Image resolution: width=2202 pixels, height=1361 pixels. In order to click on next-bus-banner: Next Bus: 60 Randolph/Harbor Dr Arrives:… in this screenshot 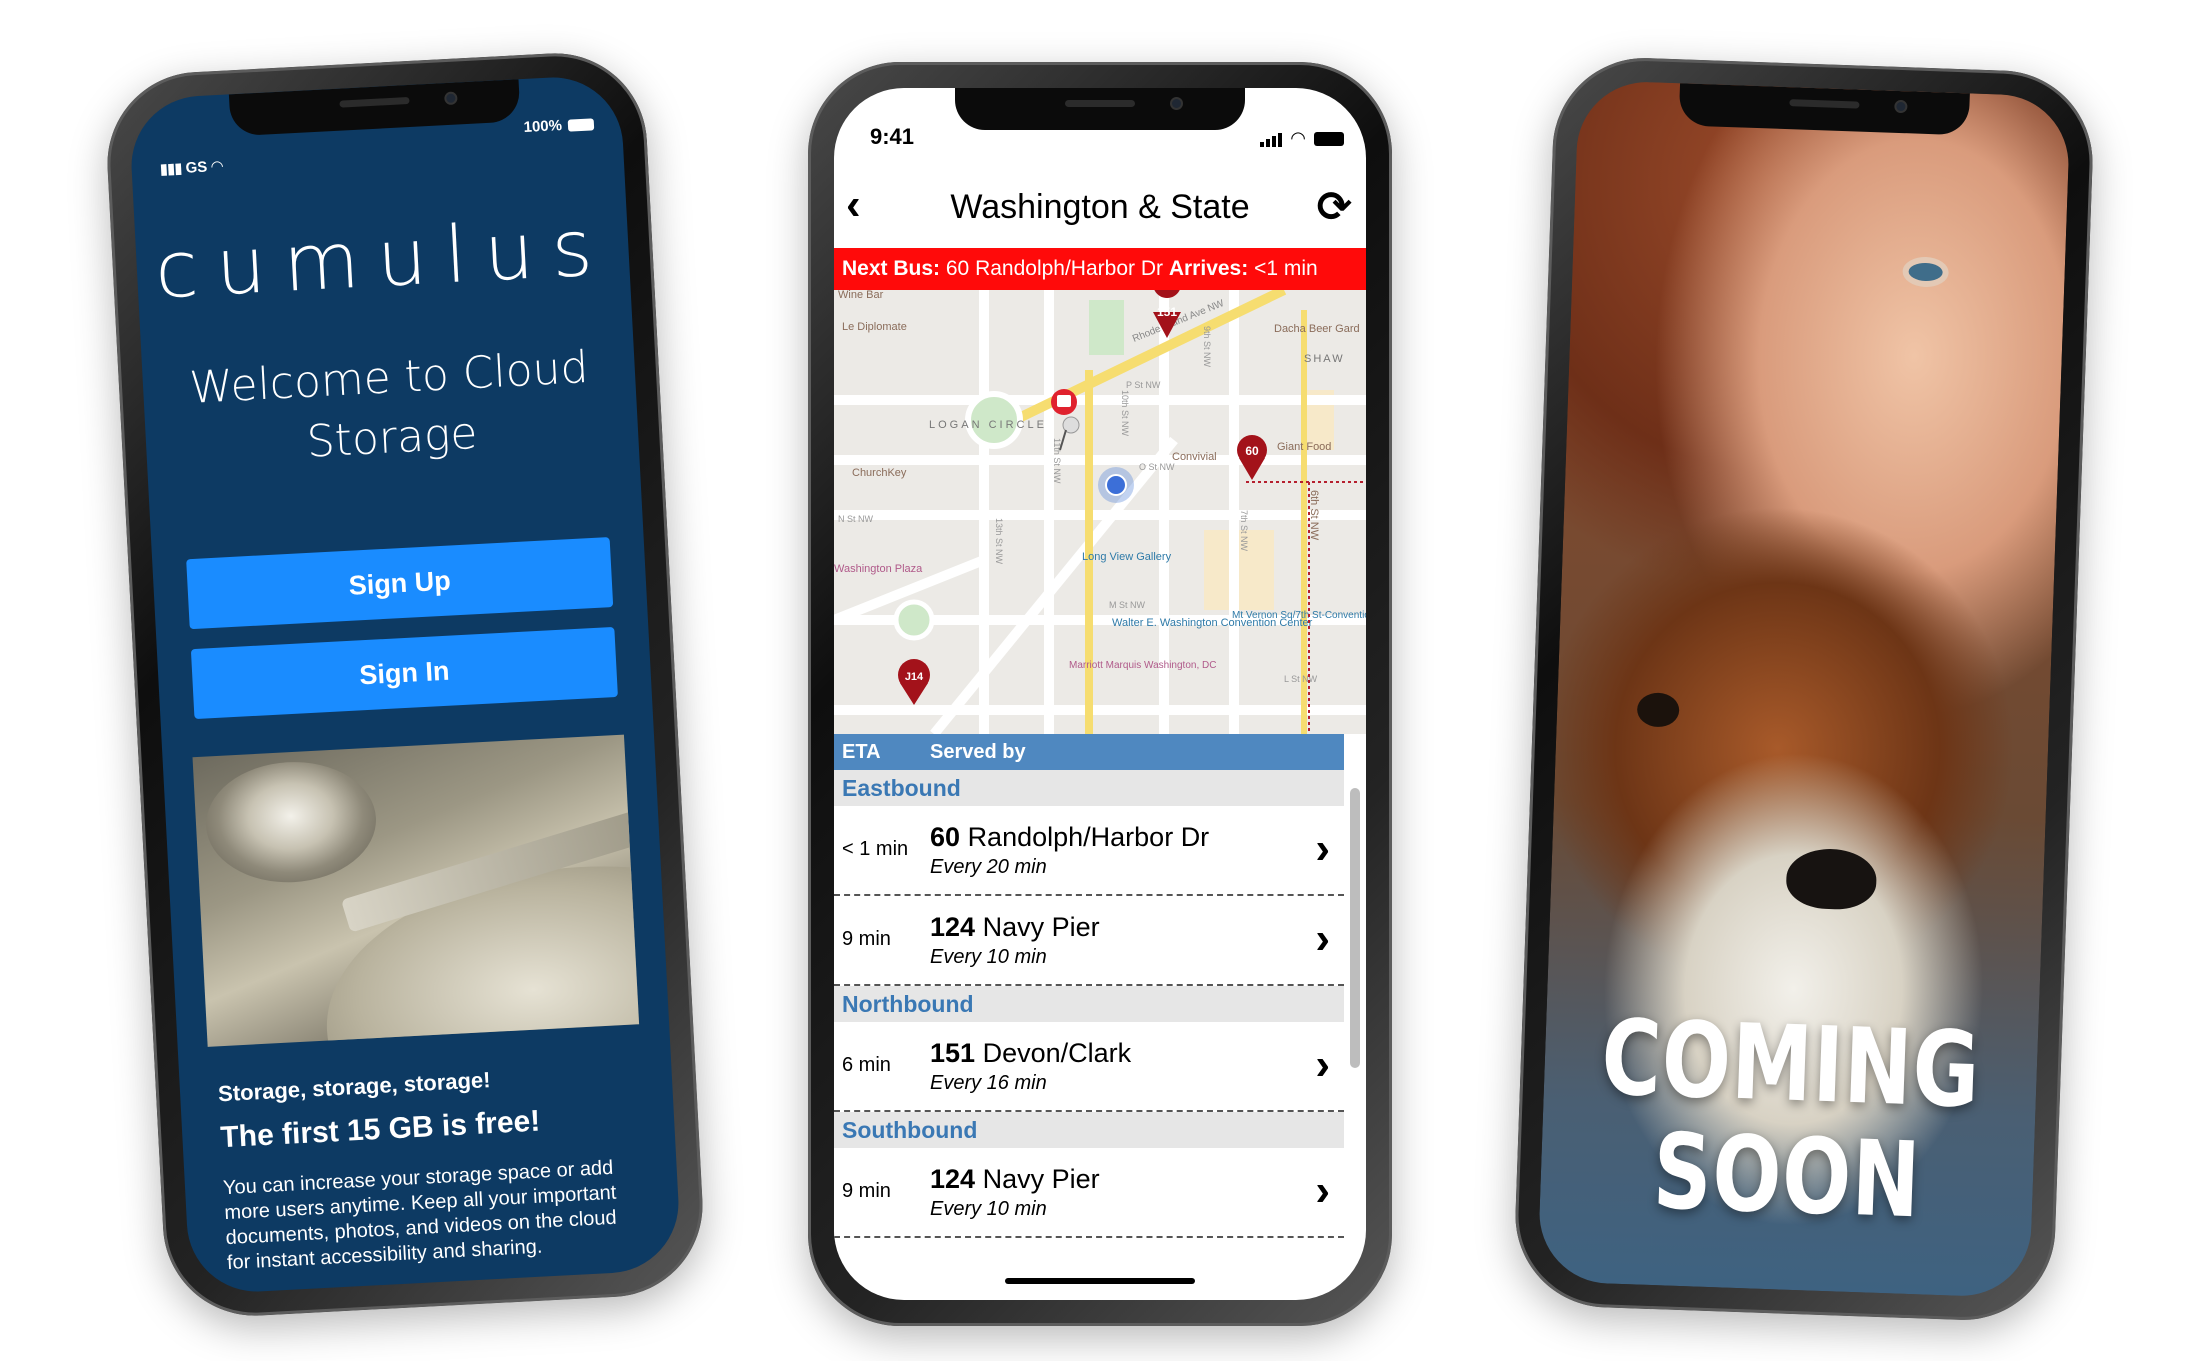, I will do `click(1100, 269)`.